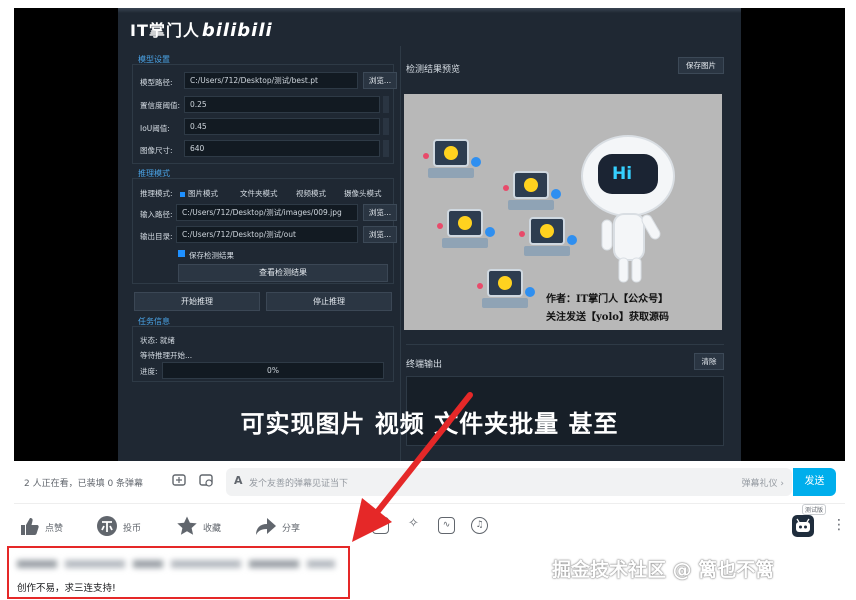  What do you see at coordinates (622, 174) in the screenshot?
I see `robot-hi-text: Hi` at bounding box center [622, 174].